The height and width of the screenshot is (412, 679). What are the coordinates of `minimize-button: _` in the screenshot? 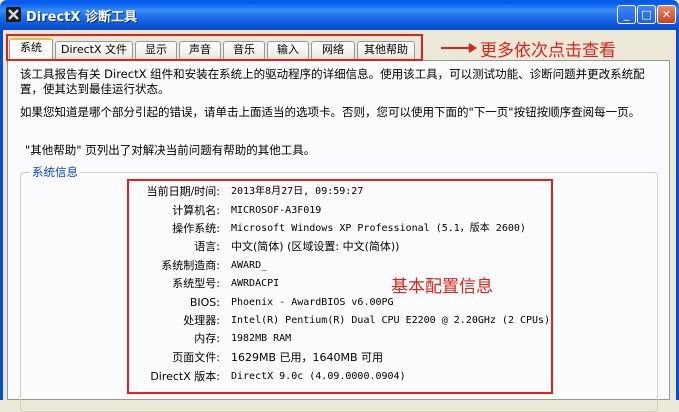 It's located at (626, 14).